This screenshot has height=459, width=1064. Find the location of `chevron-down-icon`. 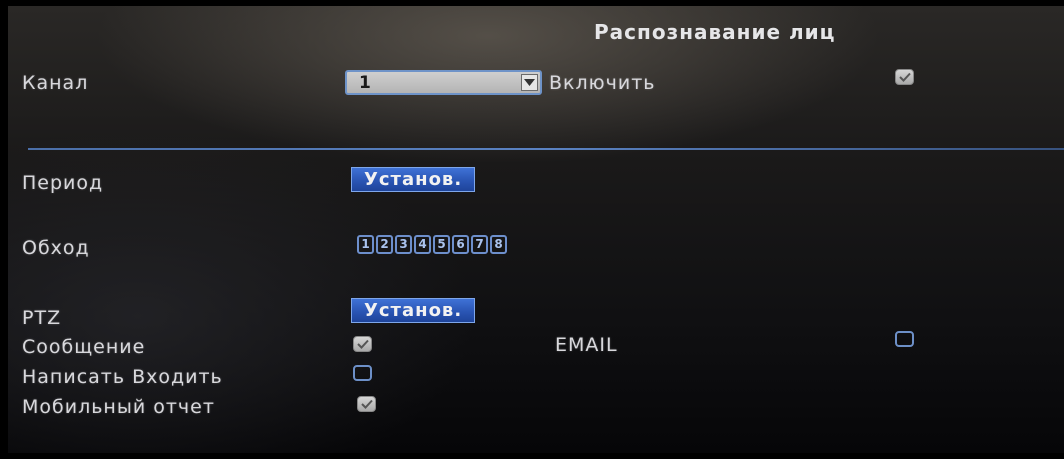

chevron-down-icon is located at coordinates (529, 82).